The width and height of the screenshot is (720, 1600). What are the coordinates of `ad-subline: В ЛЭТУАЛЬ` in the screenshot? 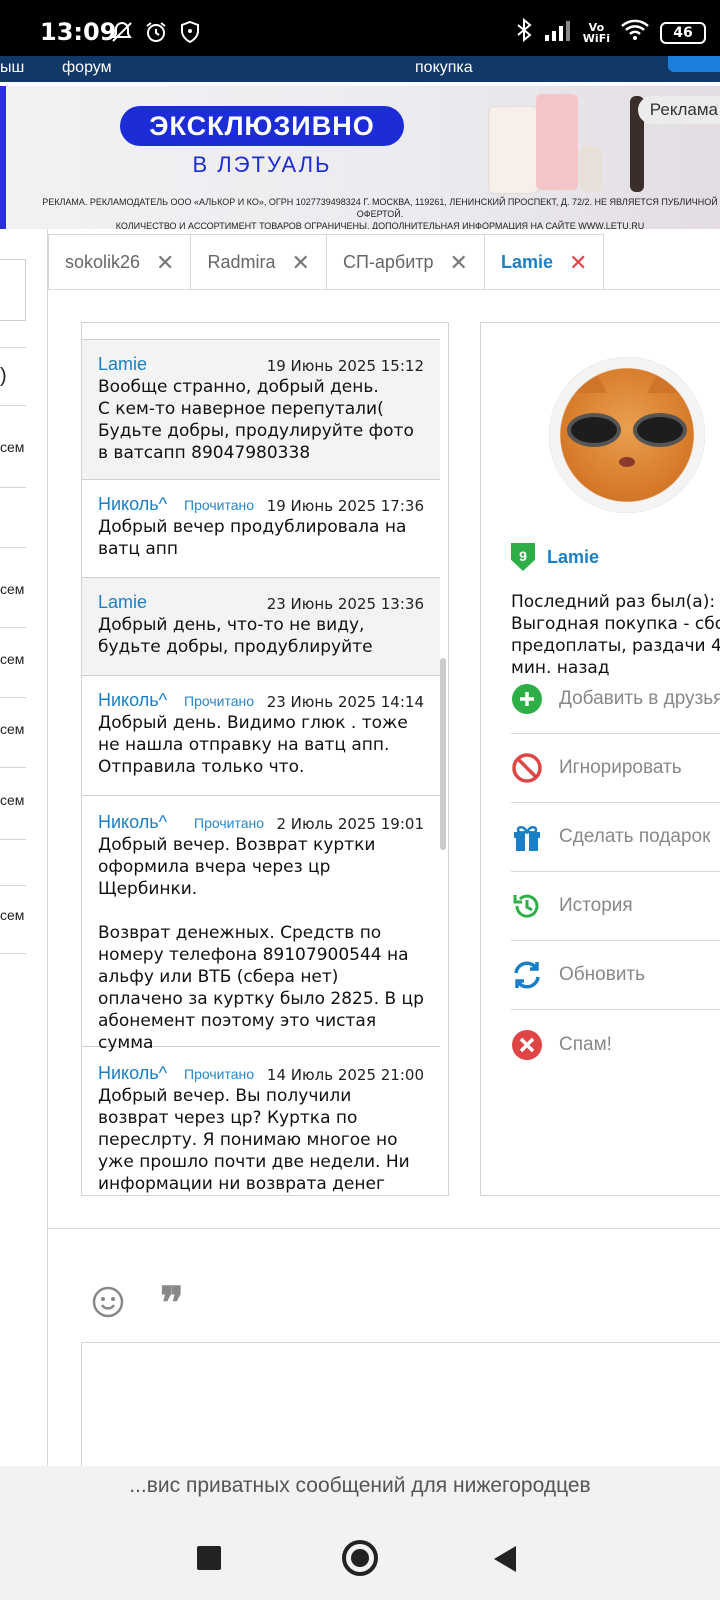 It's located at (262, 164).